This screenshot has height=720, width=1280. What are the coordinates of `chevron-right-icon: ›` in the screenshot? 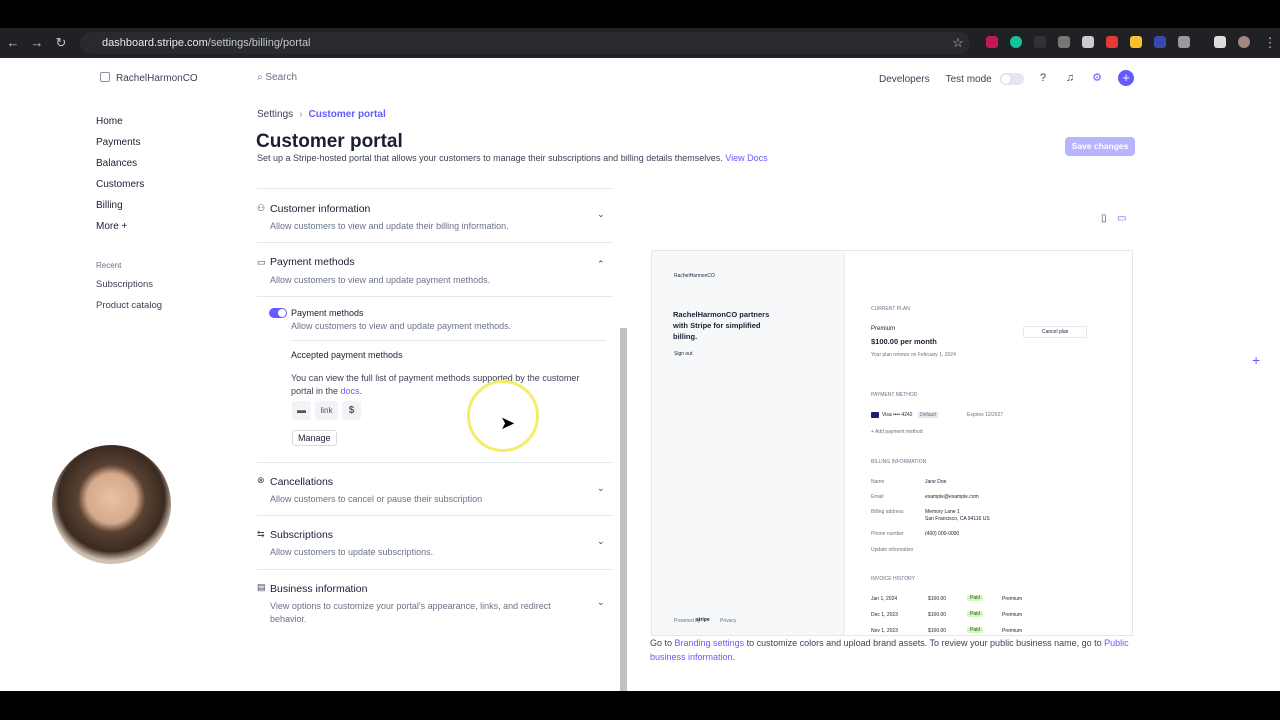 It's located at (301, 114).